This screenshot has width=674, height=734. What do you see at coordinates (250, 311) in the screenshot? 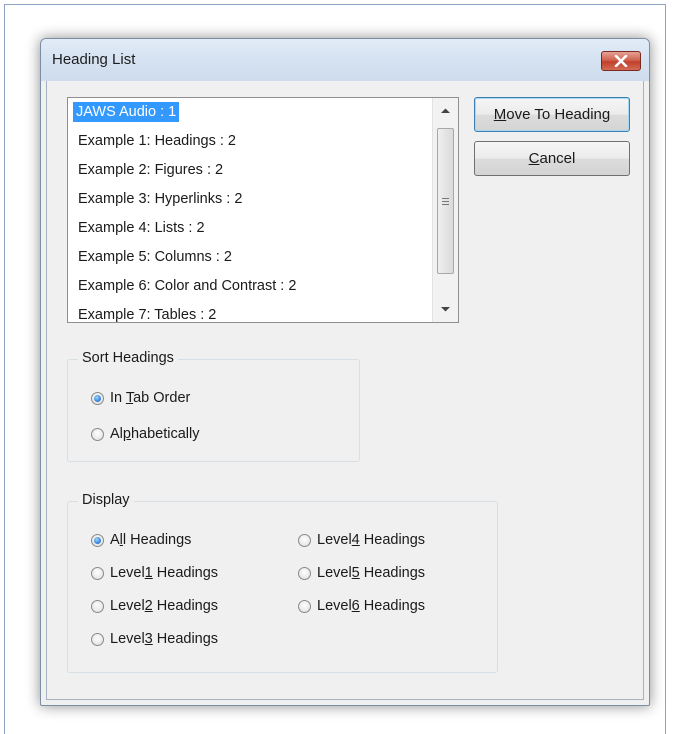
I see `list-item: Example 7: Tables : 2` at bounding box center [250, 311].